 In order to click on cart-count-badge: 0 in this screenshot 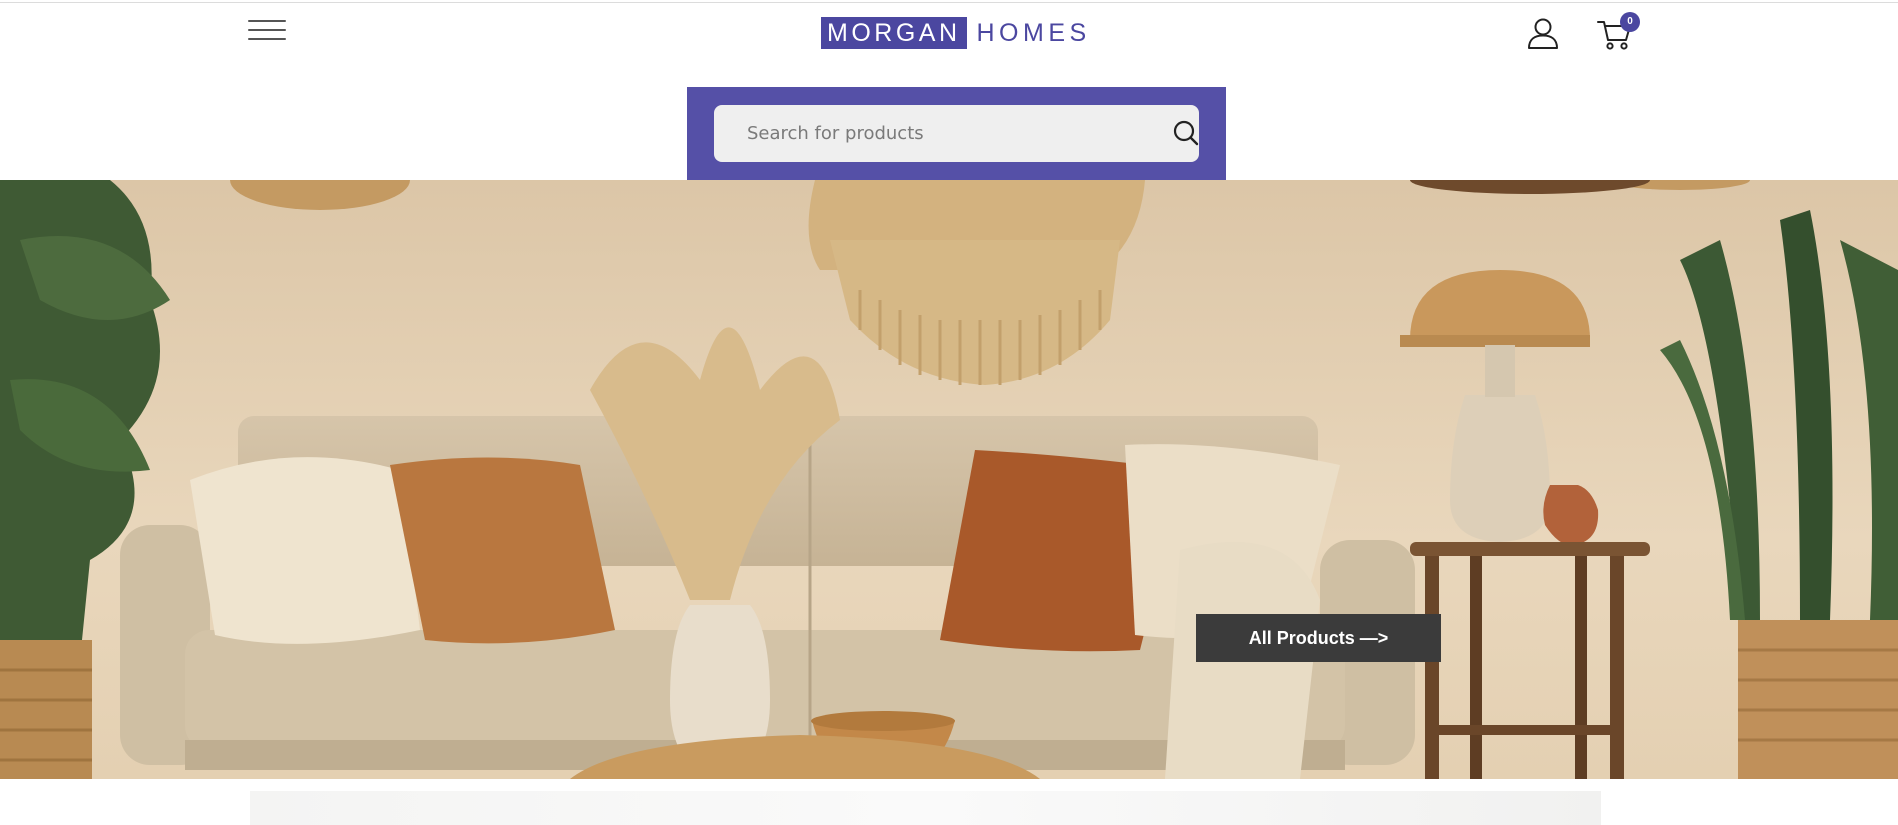, I will do `click(1630, 22)`.